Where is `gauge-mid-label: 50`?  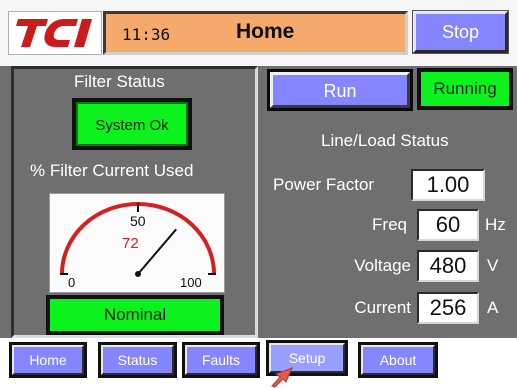
gauge-mid-label: 50 is located at coordinates (138, 221).